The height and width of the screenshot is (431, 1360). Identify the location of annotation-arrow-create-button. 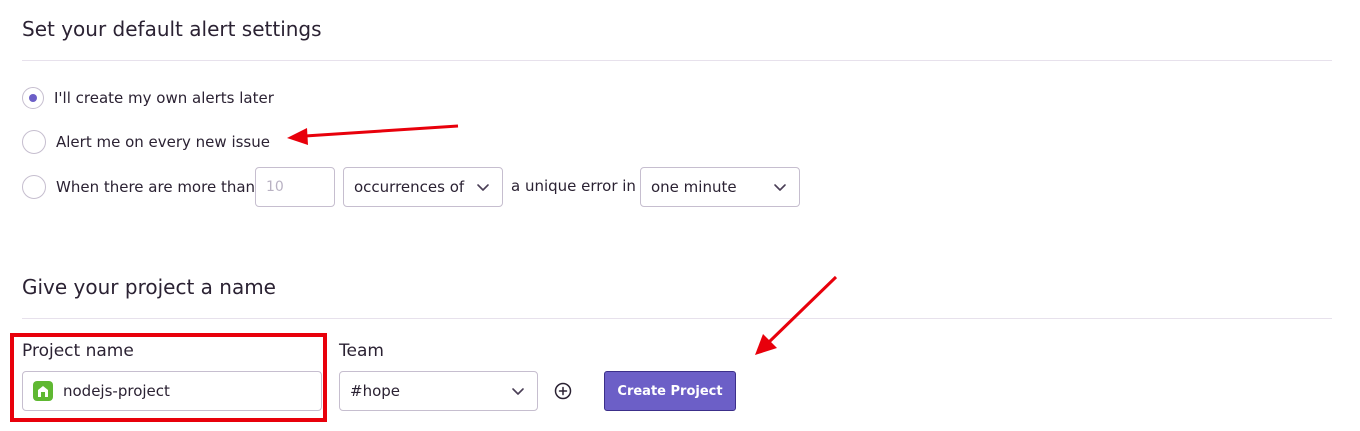
(796, 315).